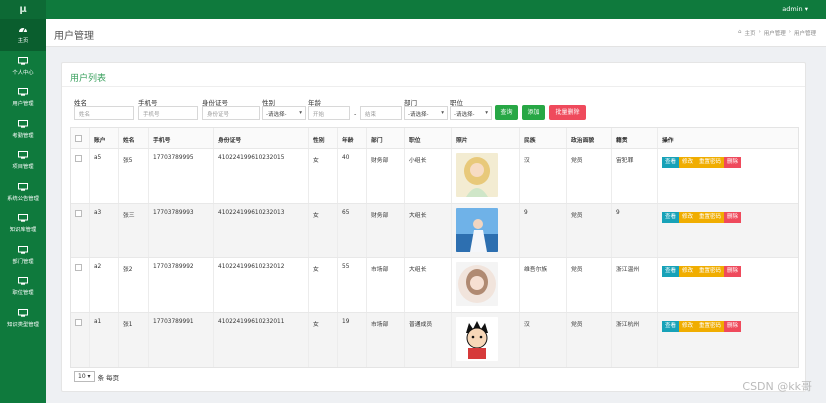 Image resolution: width=826 pixels, height=403 pixels. What do you see at coordinates (23, 256) in the screenshot?
I see `sidebar-item-departments: 部门管理` at bounding box center [23, 256].